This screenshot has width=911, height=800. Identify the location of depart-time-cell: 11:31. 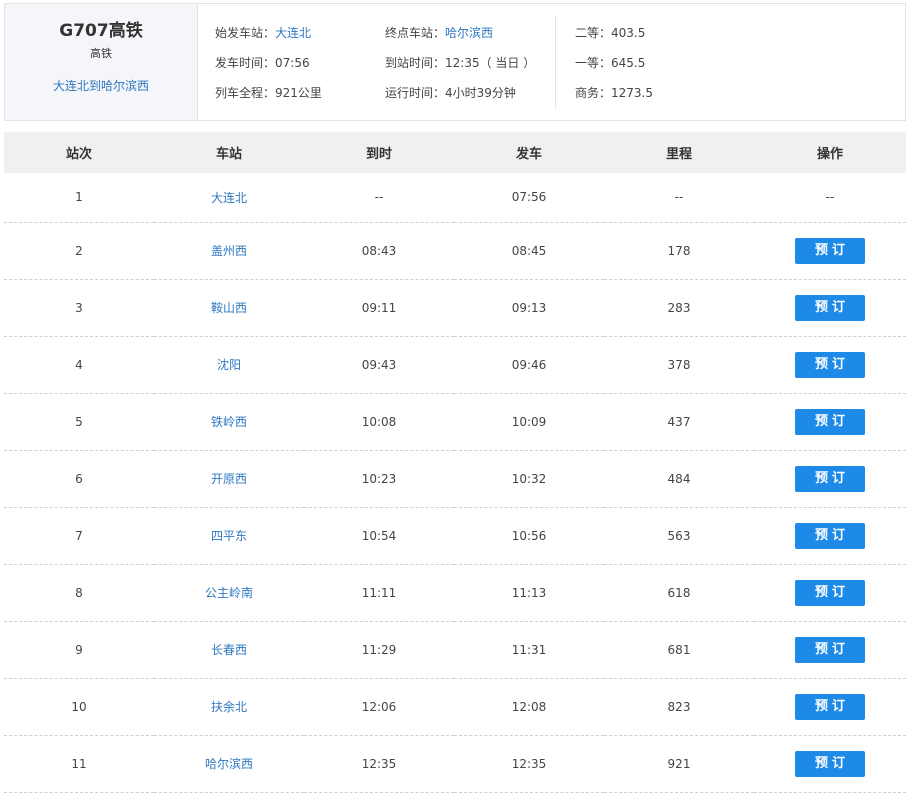
(529, 649).